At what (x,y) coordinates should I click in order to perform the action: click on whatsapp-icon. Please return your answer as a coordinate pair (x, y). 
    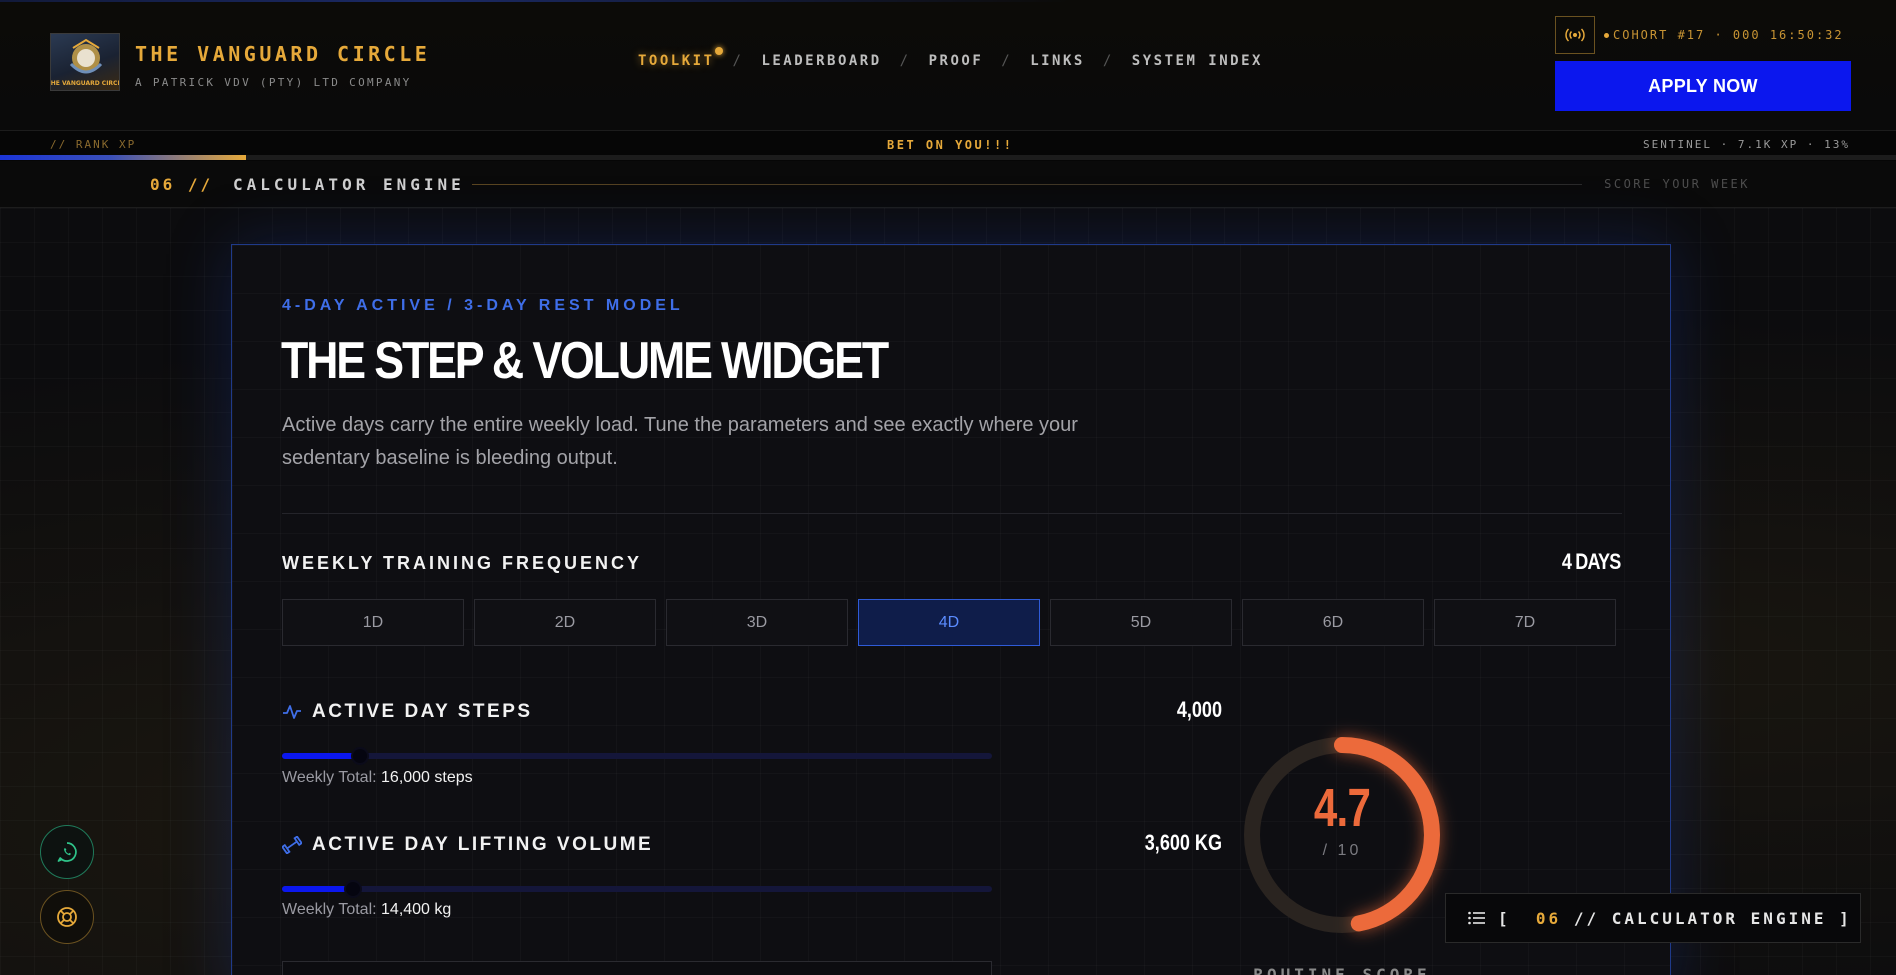
    Looking at the image, I should click on (67, 852).